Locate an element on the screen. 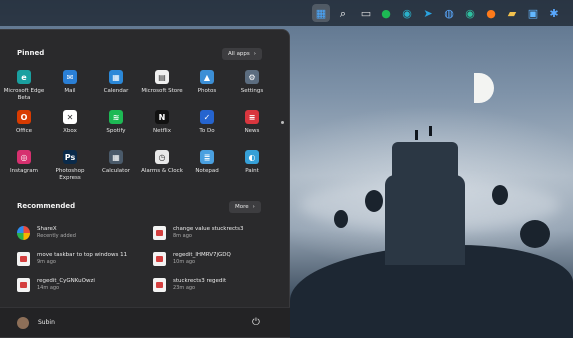 This screenshot has height=338, width=573. start-icon: ▦ is located at coordinates (321, 13).